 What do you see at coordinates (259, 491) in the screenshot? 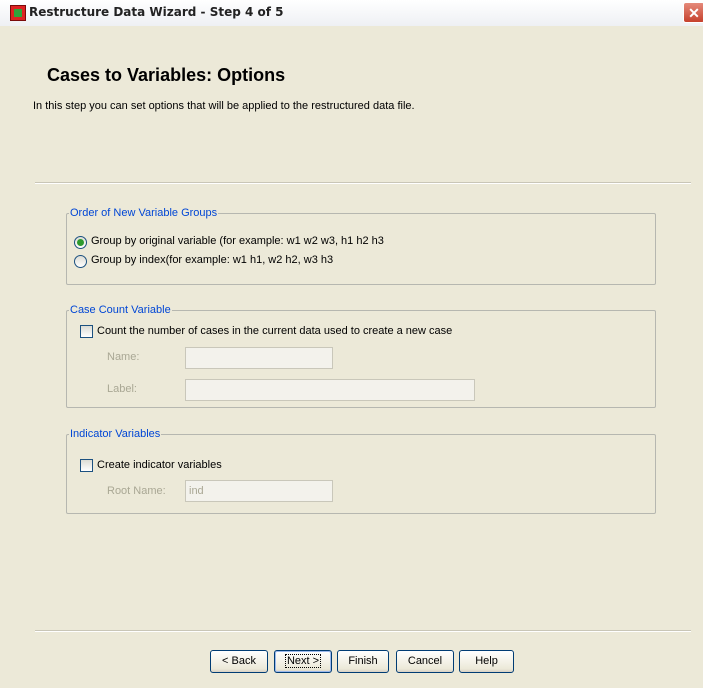
I see `root-name-input: ind` at bounding box center [259, 491].